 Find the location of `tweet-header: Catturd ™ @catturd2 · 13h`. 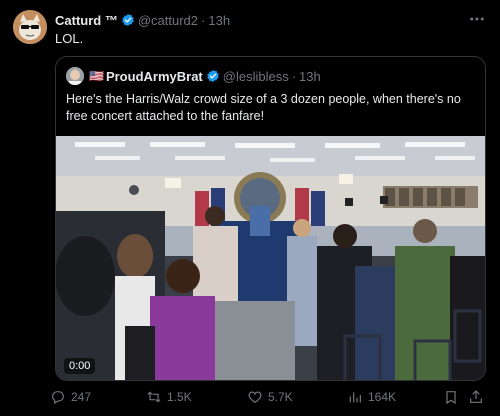

tweet-header: Catturd ™ @catturd2 · 13h is located at coordinates (142, 20).